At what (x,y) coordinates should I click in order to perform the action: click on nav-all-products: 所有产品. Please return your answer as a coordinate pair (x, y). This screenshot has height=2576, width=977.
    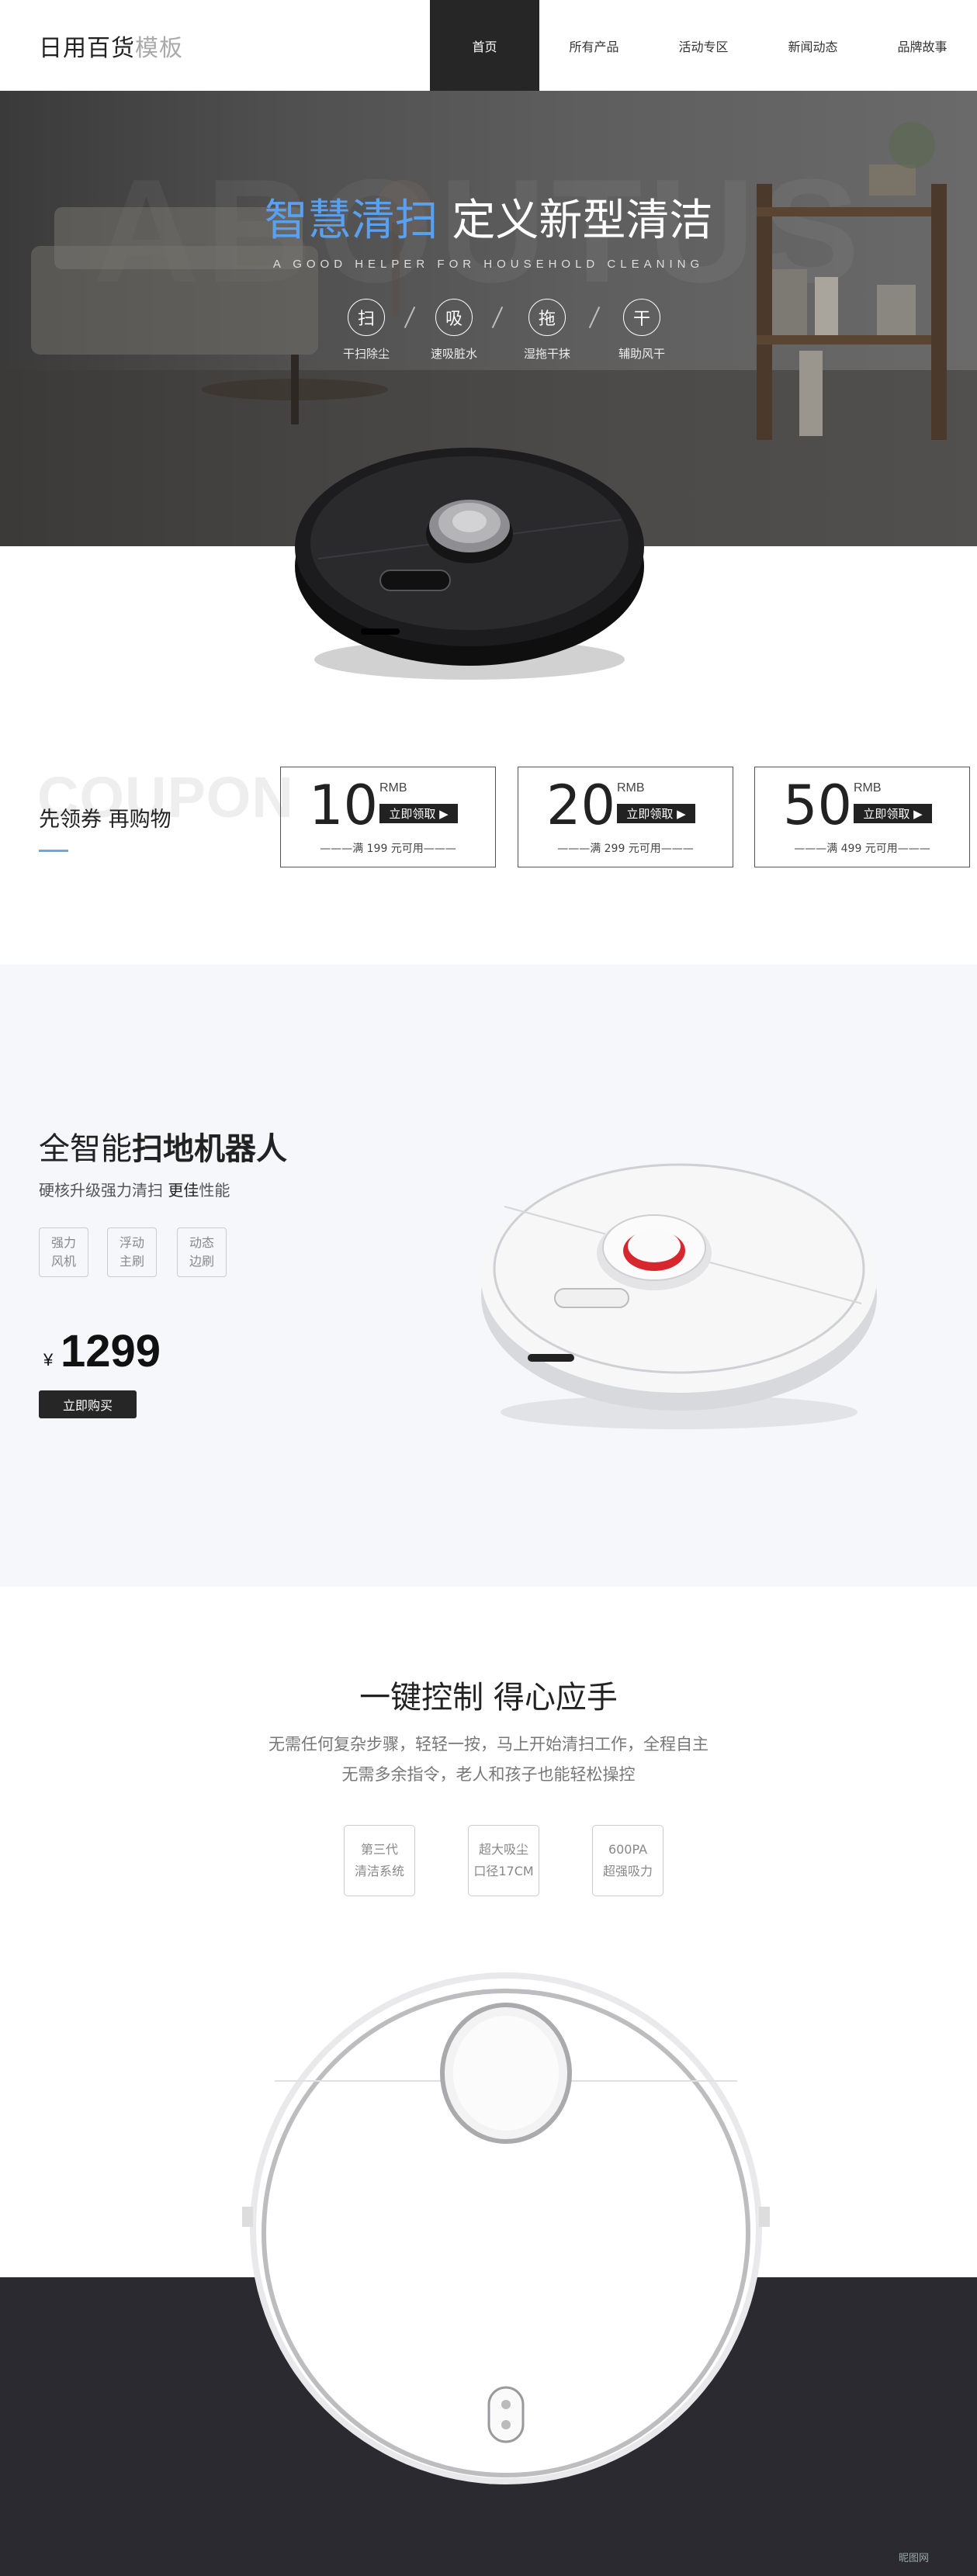
    Looking at the image, I should click on (594, 45).